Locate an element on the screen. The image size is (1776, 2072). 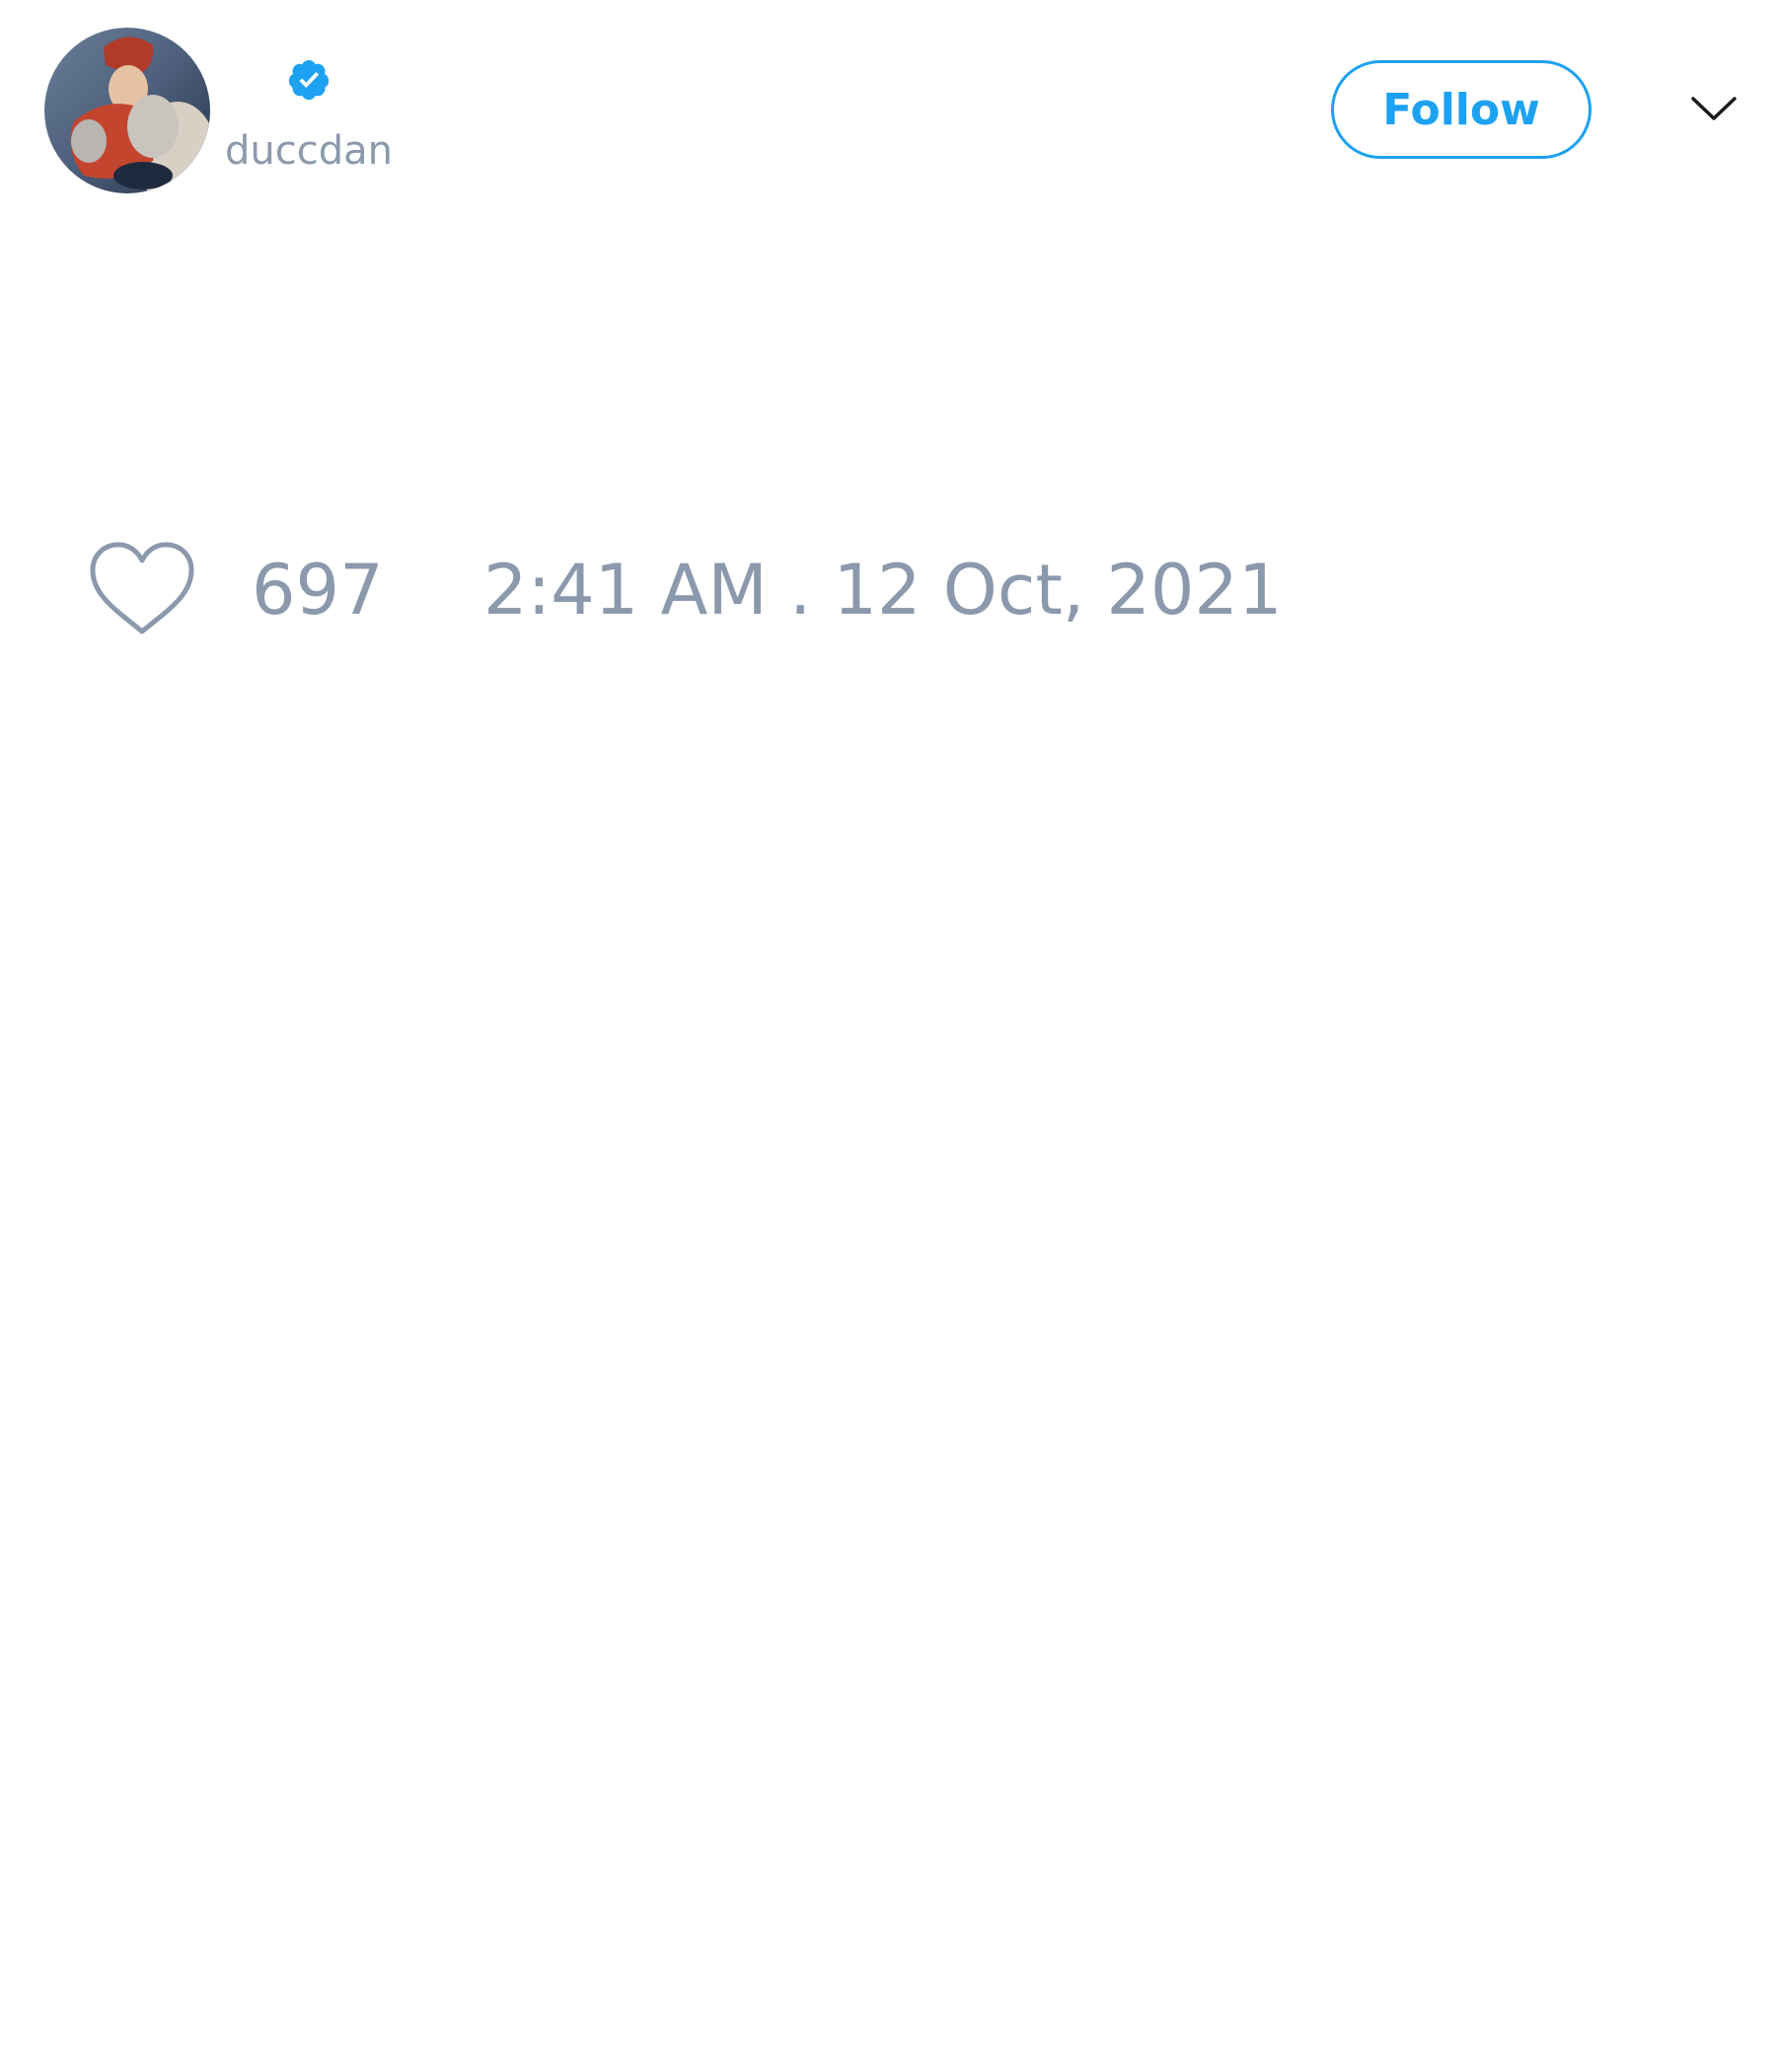
chevron-down-icon is located at coordinates (1714, 110).